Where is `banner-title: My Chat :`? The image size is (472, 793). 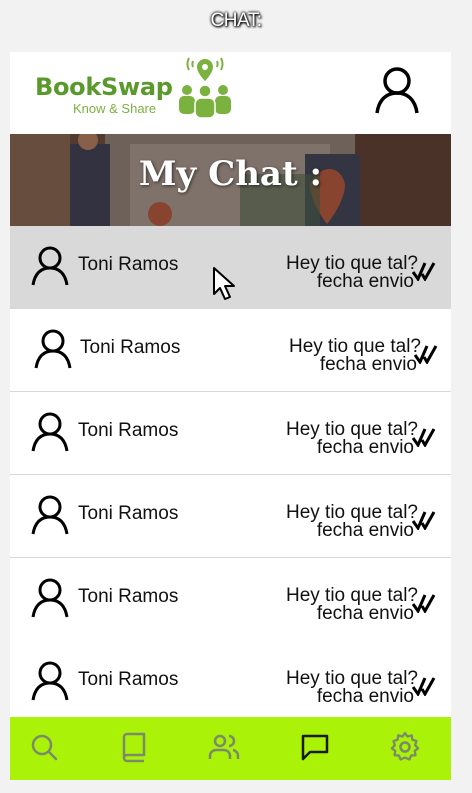 banner-title: My Chat : is located at coordinates (230, 174).